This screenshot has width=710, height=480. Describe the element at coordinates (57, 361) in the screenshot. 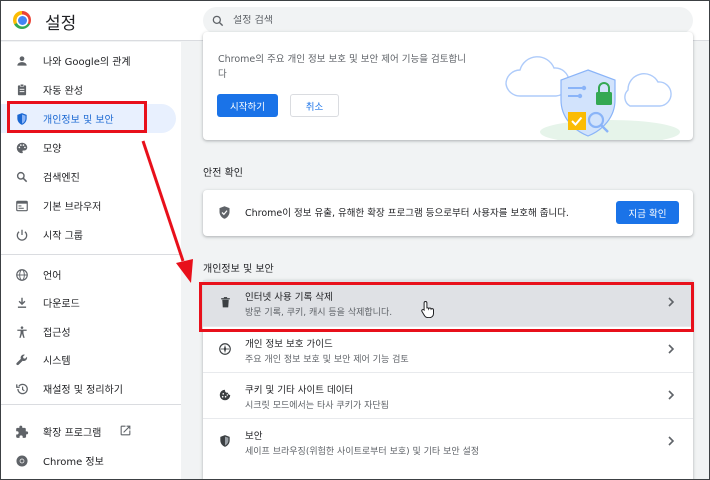

I see `sidebar-item-label: 시스템` at that location.